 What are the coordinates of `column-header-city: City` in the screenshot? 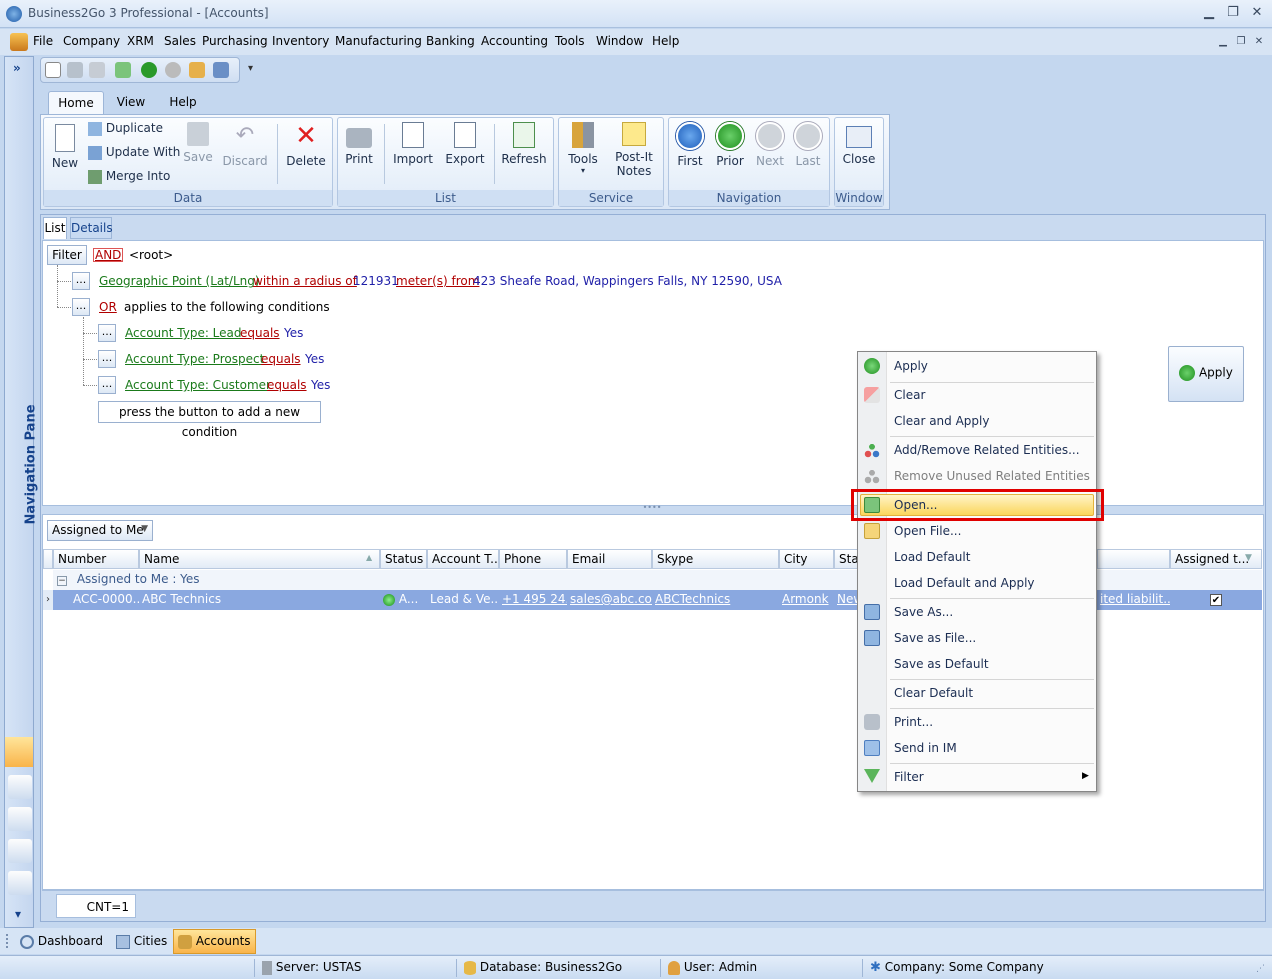 It's located at (806, 559).